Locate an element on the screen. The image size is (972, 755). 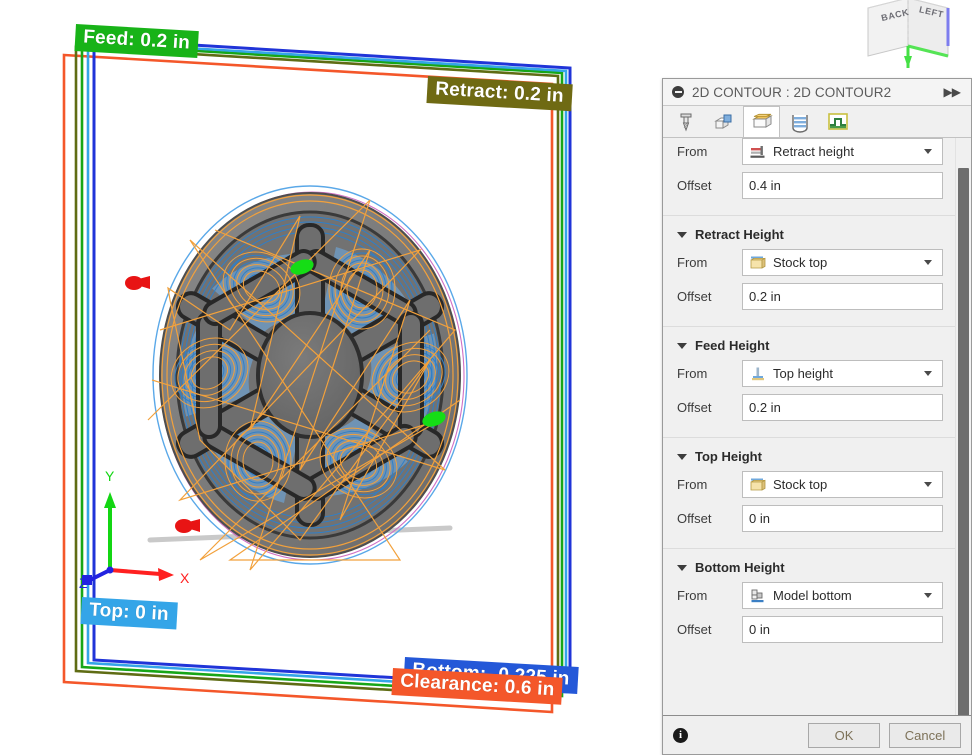
top-offset-input: 0 in is located at coordinates (842, 518).